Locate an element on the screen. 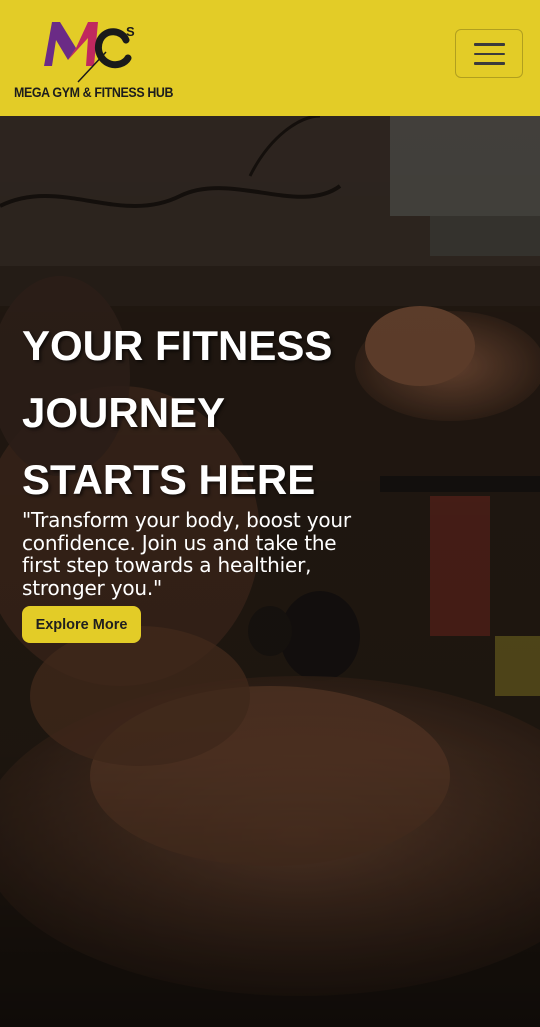  menu-toggle-button is located at coordinates (489, 53).